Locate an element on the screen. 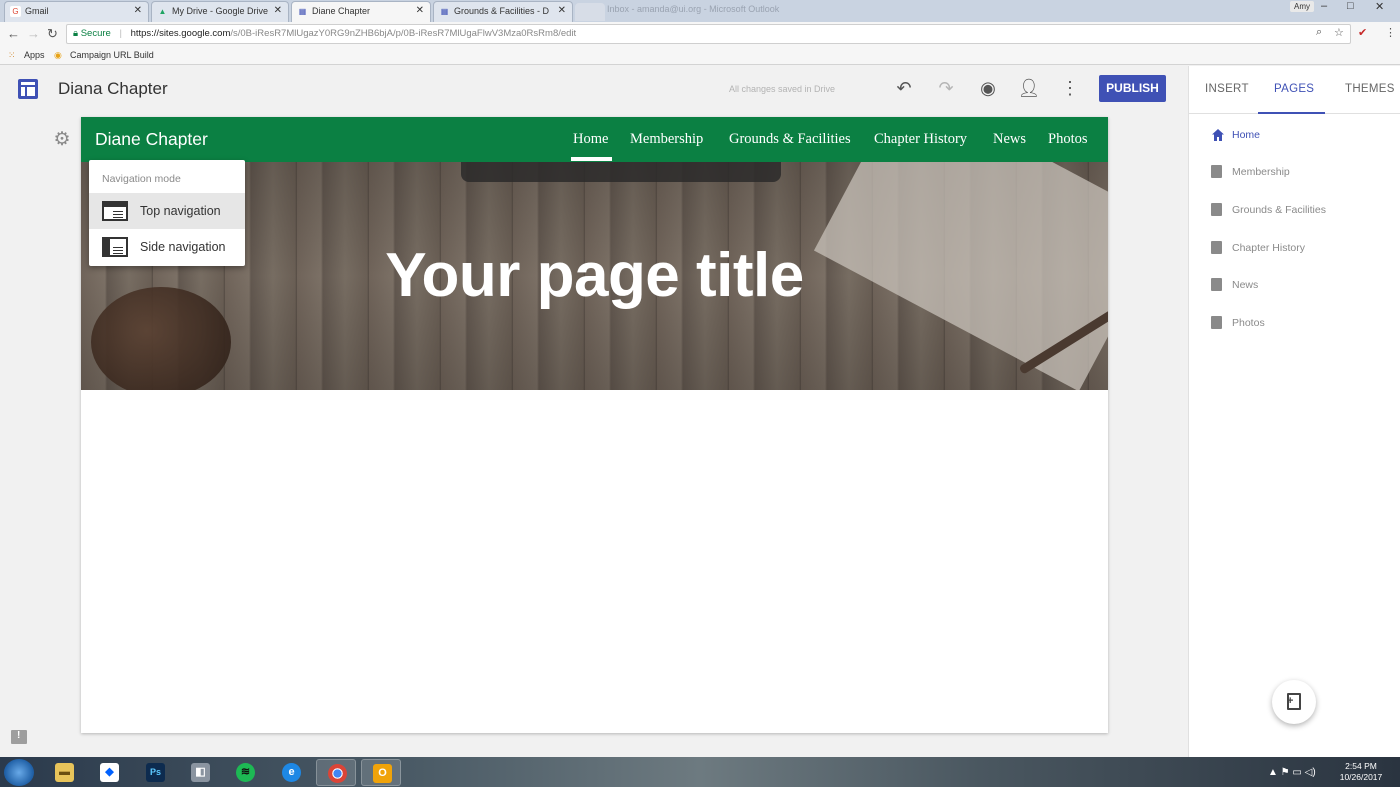 This screenshot has width=1400, height=787. navigation-mode-heading: Navigation mode is located at coordinates (141, 179).